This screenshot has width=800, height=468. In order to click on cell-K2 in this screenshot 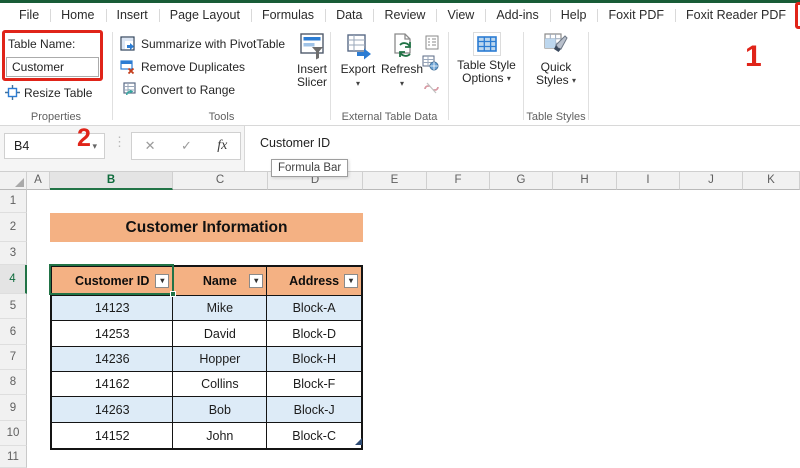, I will do `click(771, 227)`.